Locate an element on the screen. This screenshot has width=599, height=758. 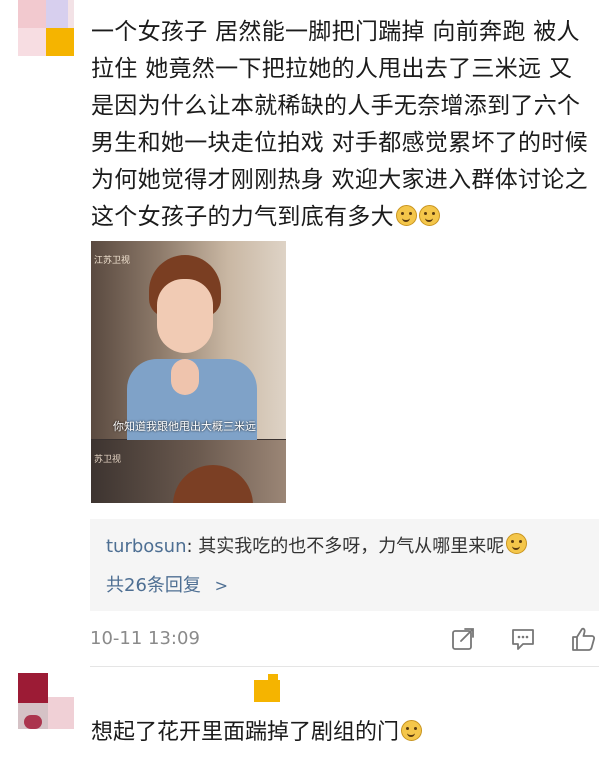
reply-preview: turbosun: 其实我吃的也不多呀，力气从哪里来呢 共26条回复 > is located at coordinates (344, 565).